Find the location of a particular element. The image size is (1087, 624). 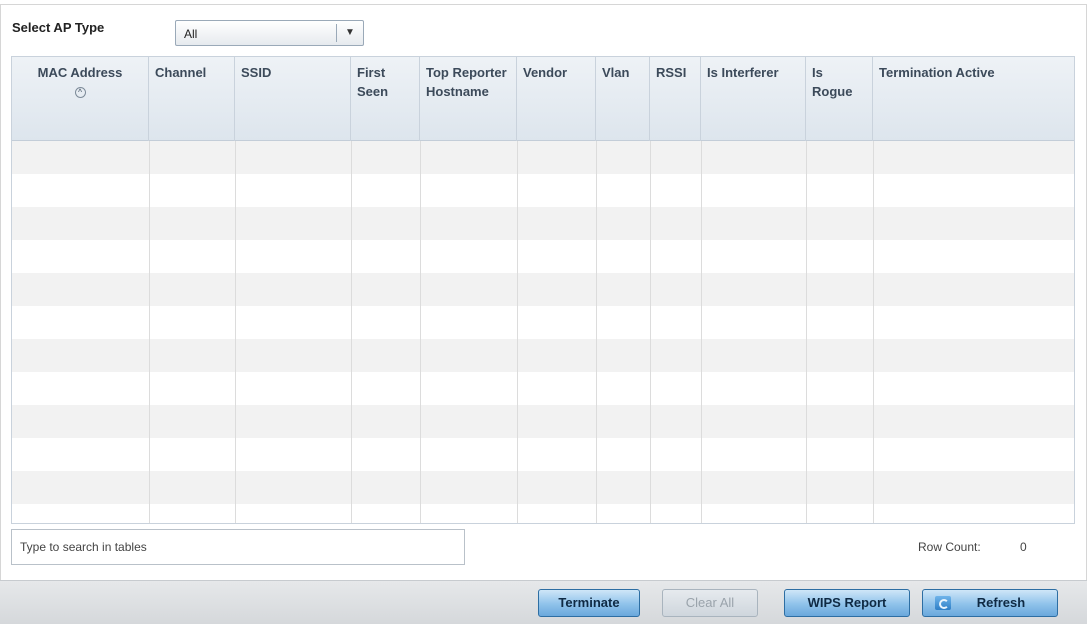

column-header-first-seen: First Seen is located at coordinates (385, 99).